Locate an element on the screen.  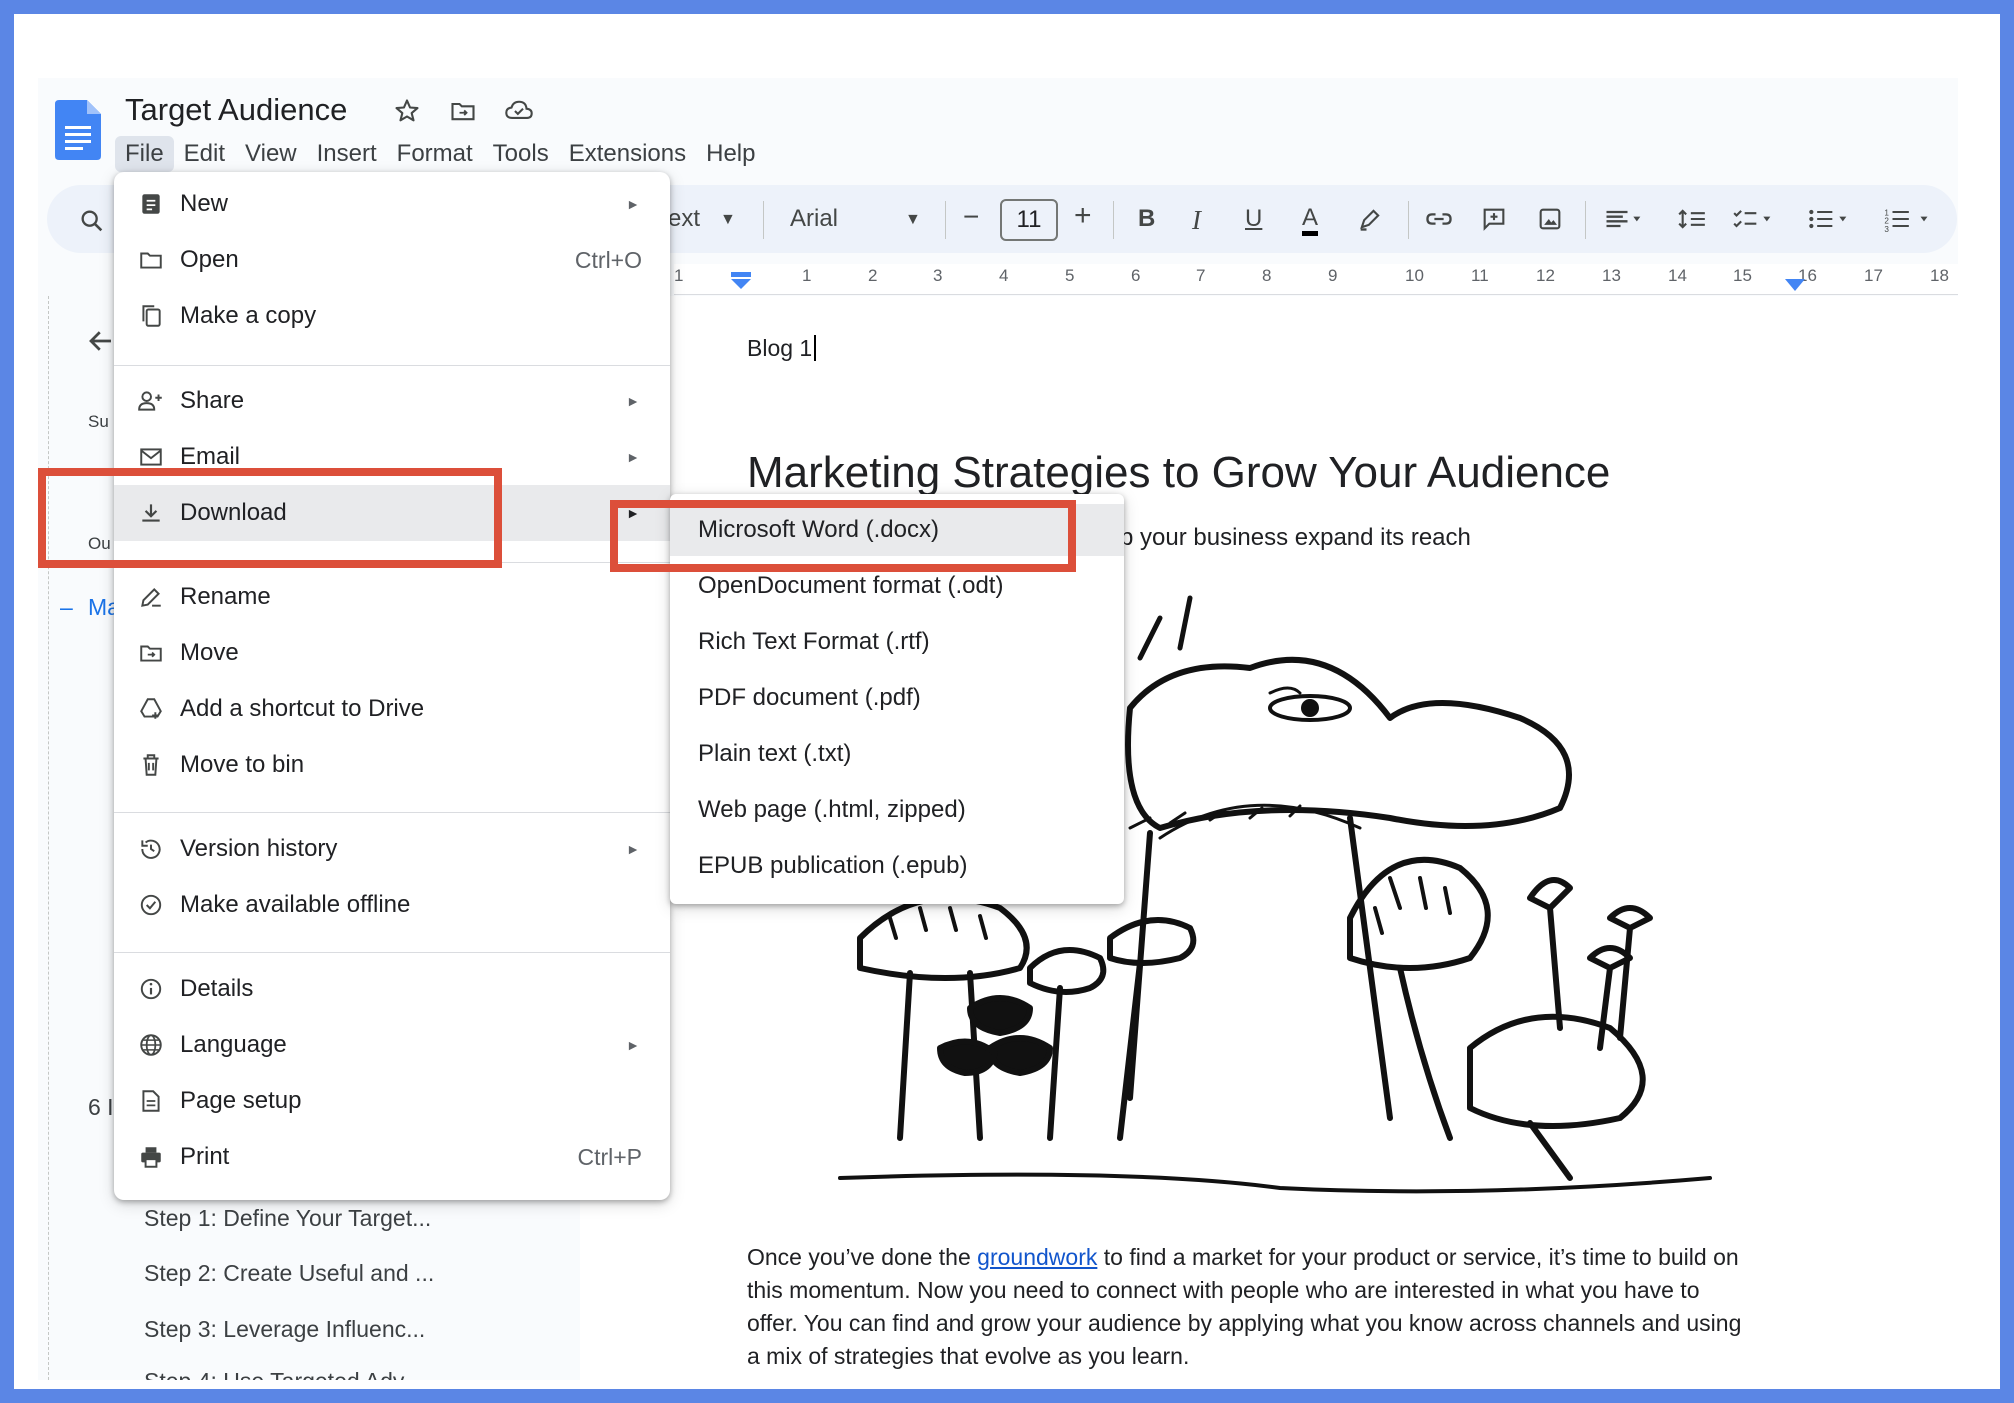
document-subtitle: p your business expand its reach is located at coordinates (1295, 538).